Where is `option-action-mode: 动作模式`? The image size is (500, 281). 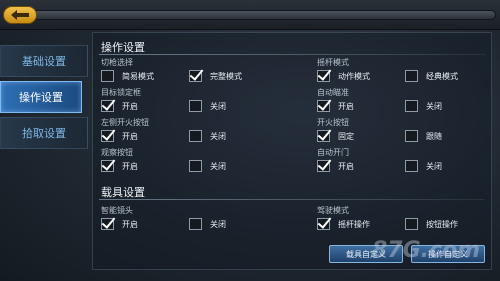
option-action-mode: 动作模式 is located at coordinates (343, 76).